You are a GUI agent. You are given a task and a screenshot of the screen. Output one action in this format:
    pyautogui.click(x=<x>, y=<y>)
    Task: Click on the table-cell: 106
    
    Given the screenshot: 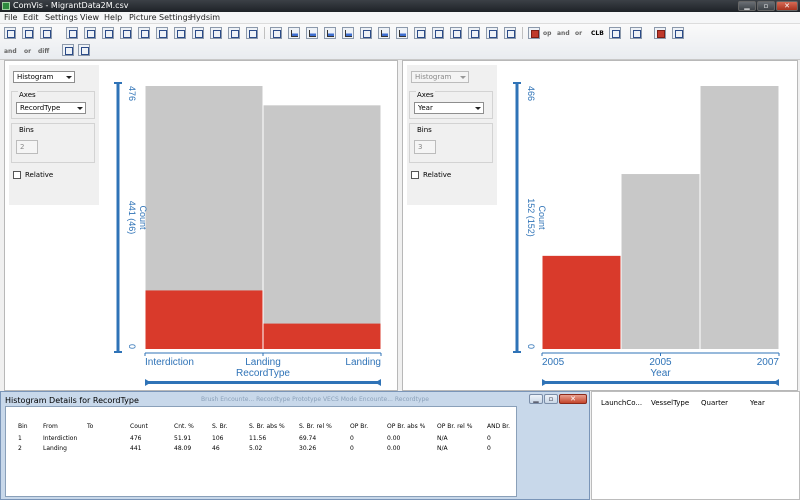 What is the action you would take?
    pyautogui.click(x=218, y=438)
    